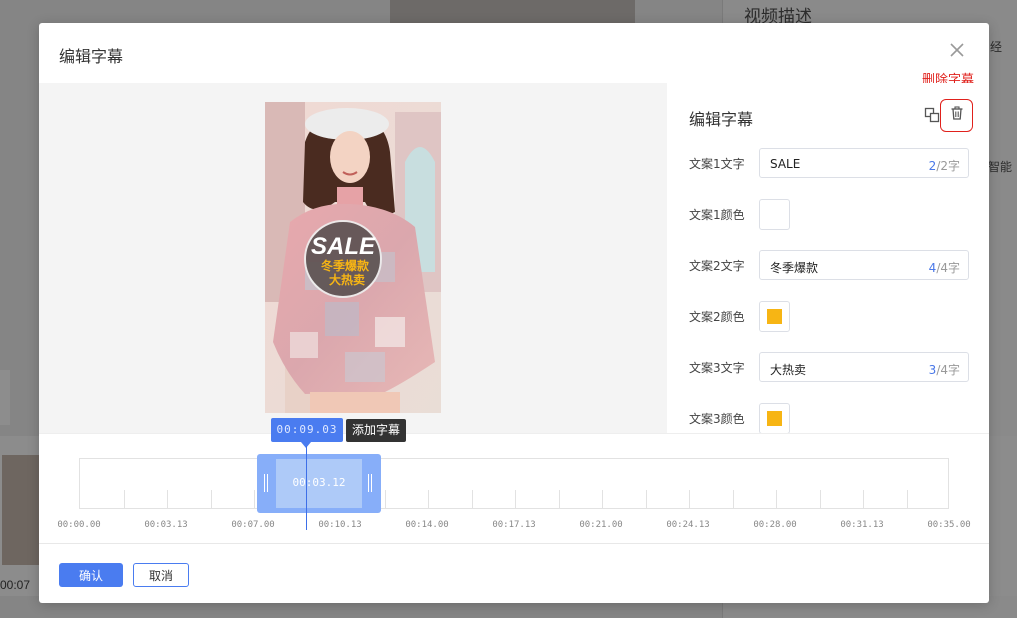 The width and height of the screenshot is (1017, 618). I want to click on timeline-tick-label: 00:00.00, so click(79, 525).